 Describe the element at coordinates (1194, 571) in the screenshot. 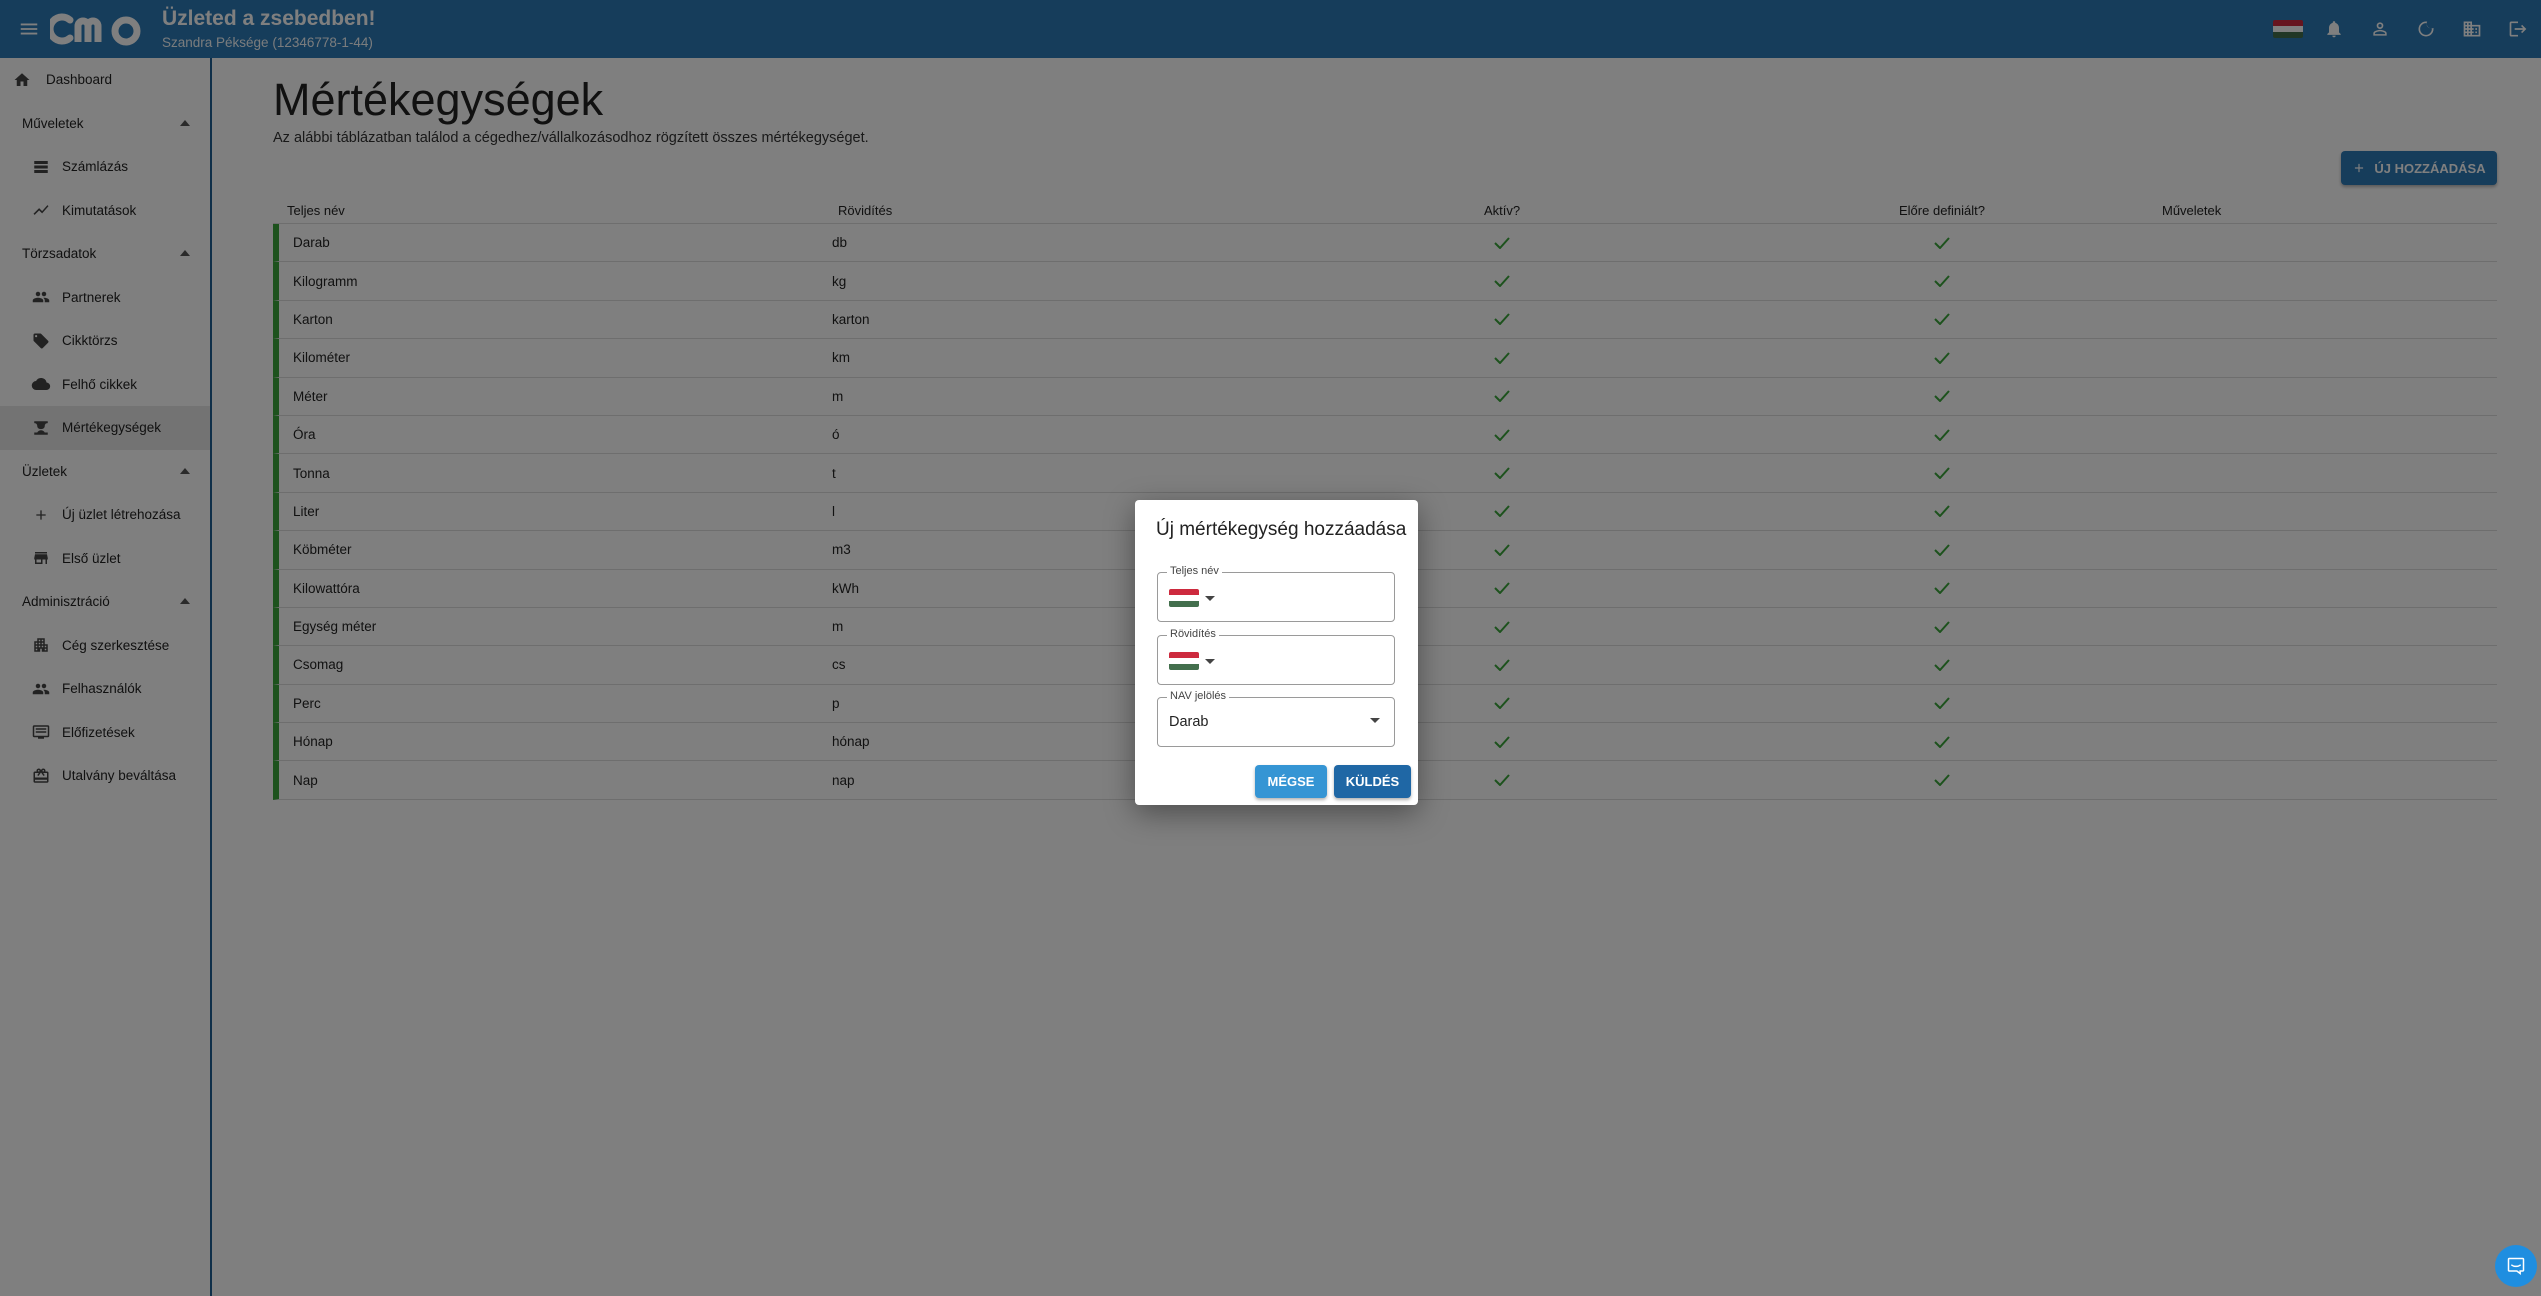

I see `full-name-label: Teljes név` at that location.